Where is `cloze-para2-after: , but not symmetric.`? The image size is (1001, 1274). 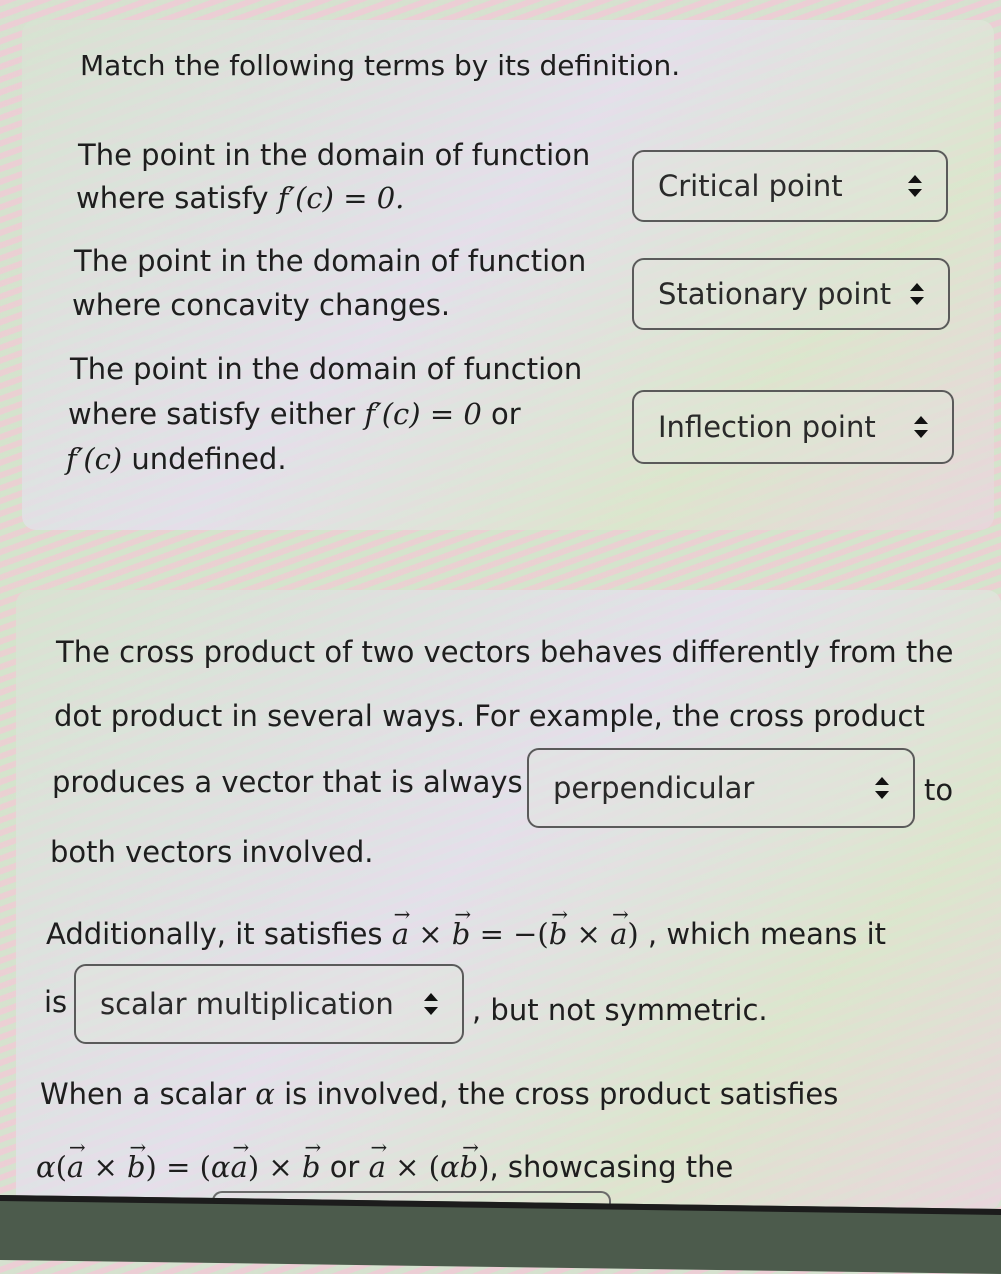 cloze-para2-after: , but not symmetric. is located at coordinates (620, 1010).